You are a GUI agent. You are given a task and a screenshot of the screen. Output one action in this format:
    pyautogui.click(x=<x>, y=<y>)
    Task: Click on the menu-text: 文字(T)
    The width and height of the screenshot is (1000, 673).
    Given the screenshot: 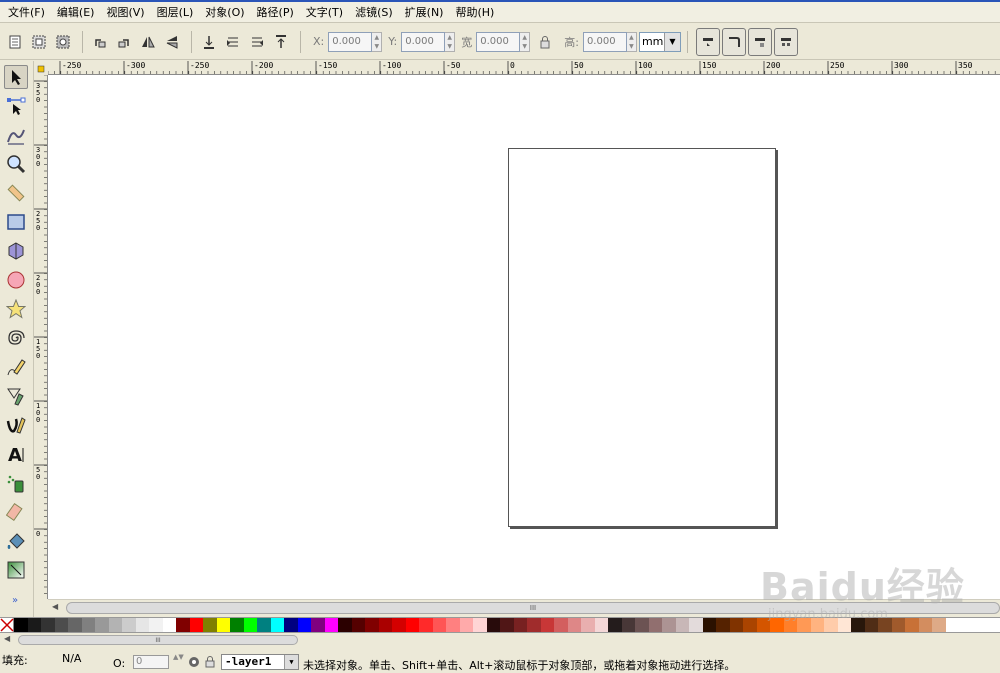 What is the action you would take?
    pyautogui.click(x=326, y=12)
    